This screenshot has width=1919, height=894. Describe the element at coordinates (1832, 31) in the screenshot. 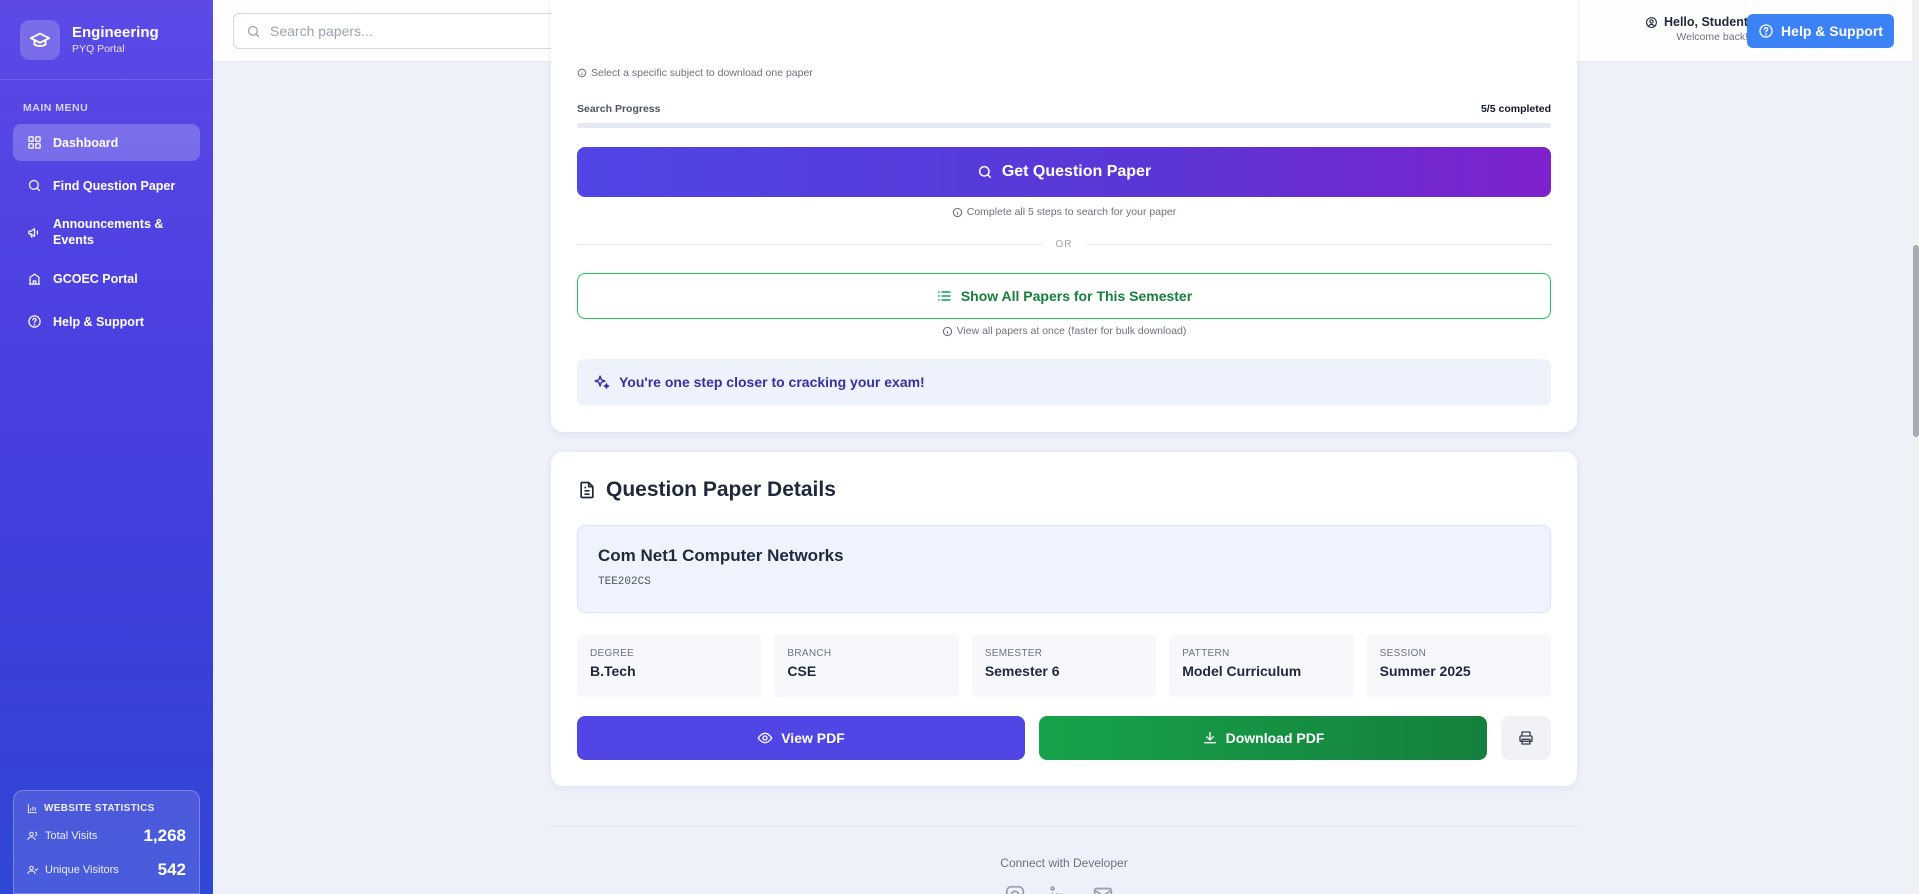

I see `help-support-label: Help & Support` at that location.